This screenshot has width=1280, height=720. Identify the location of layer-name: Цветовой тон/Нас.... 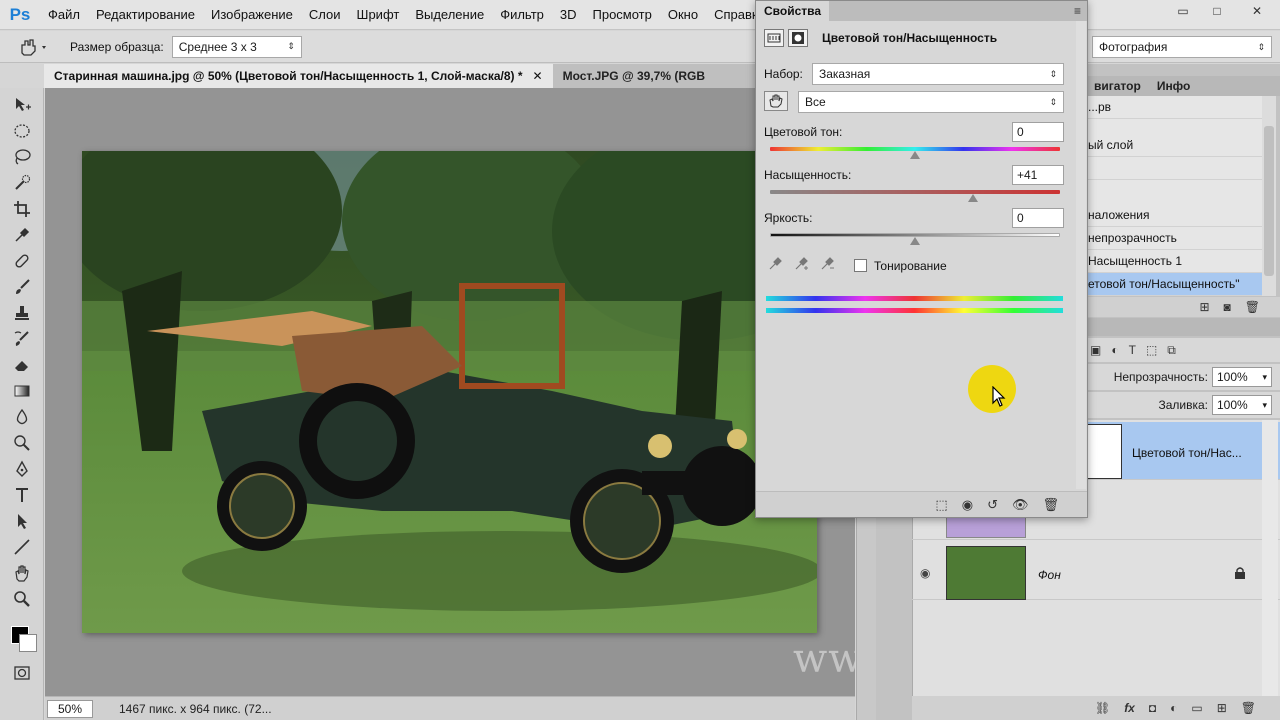
(1187, 453).